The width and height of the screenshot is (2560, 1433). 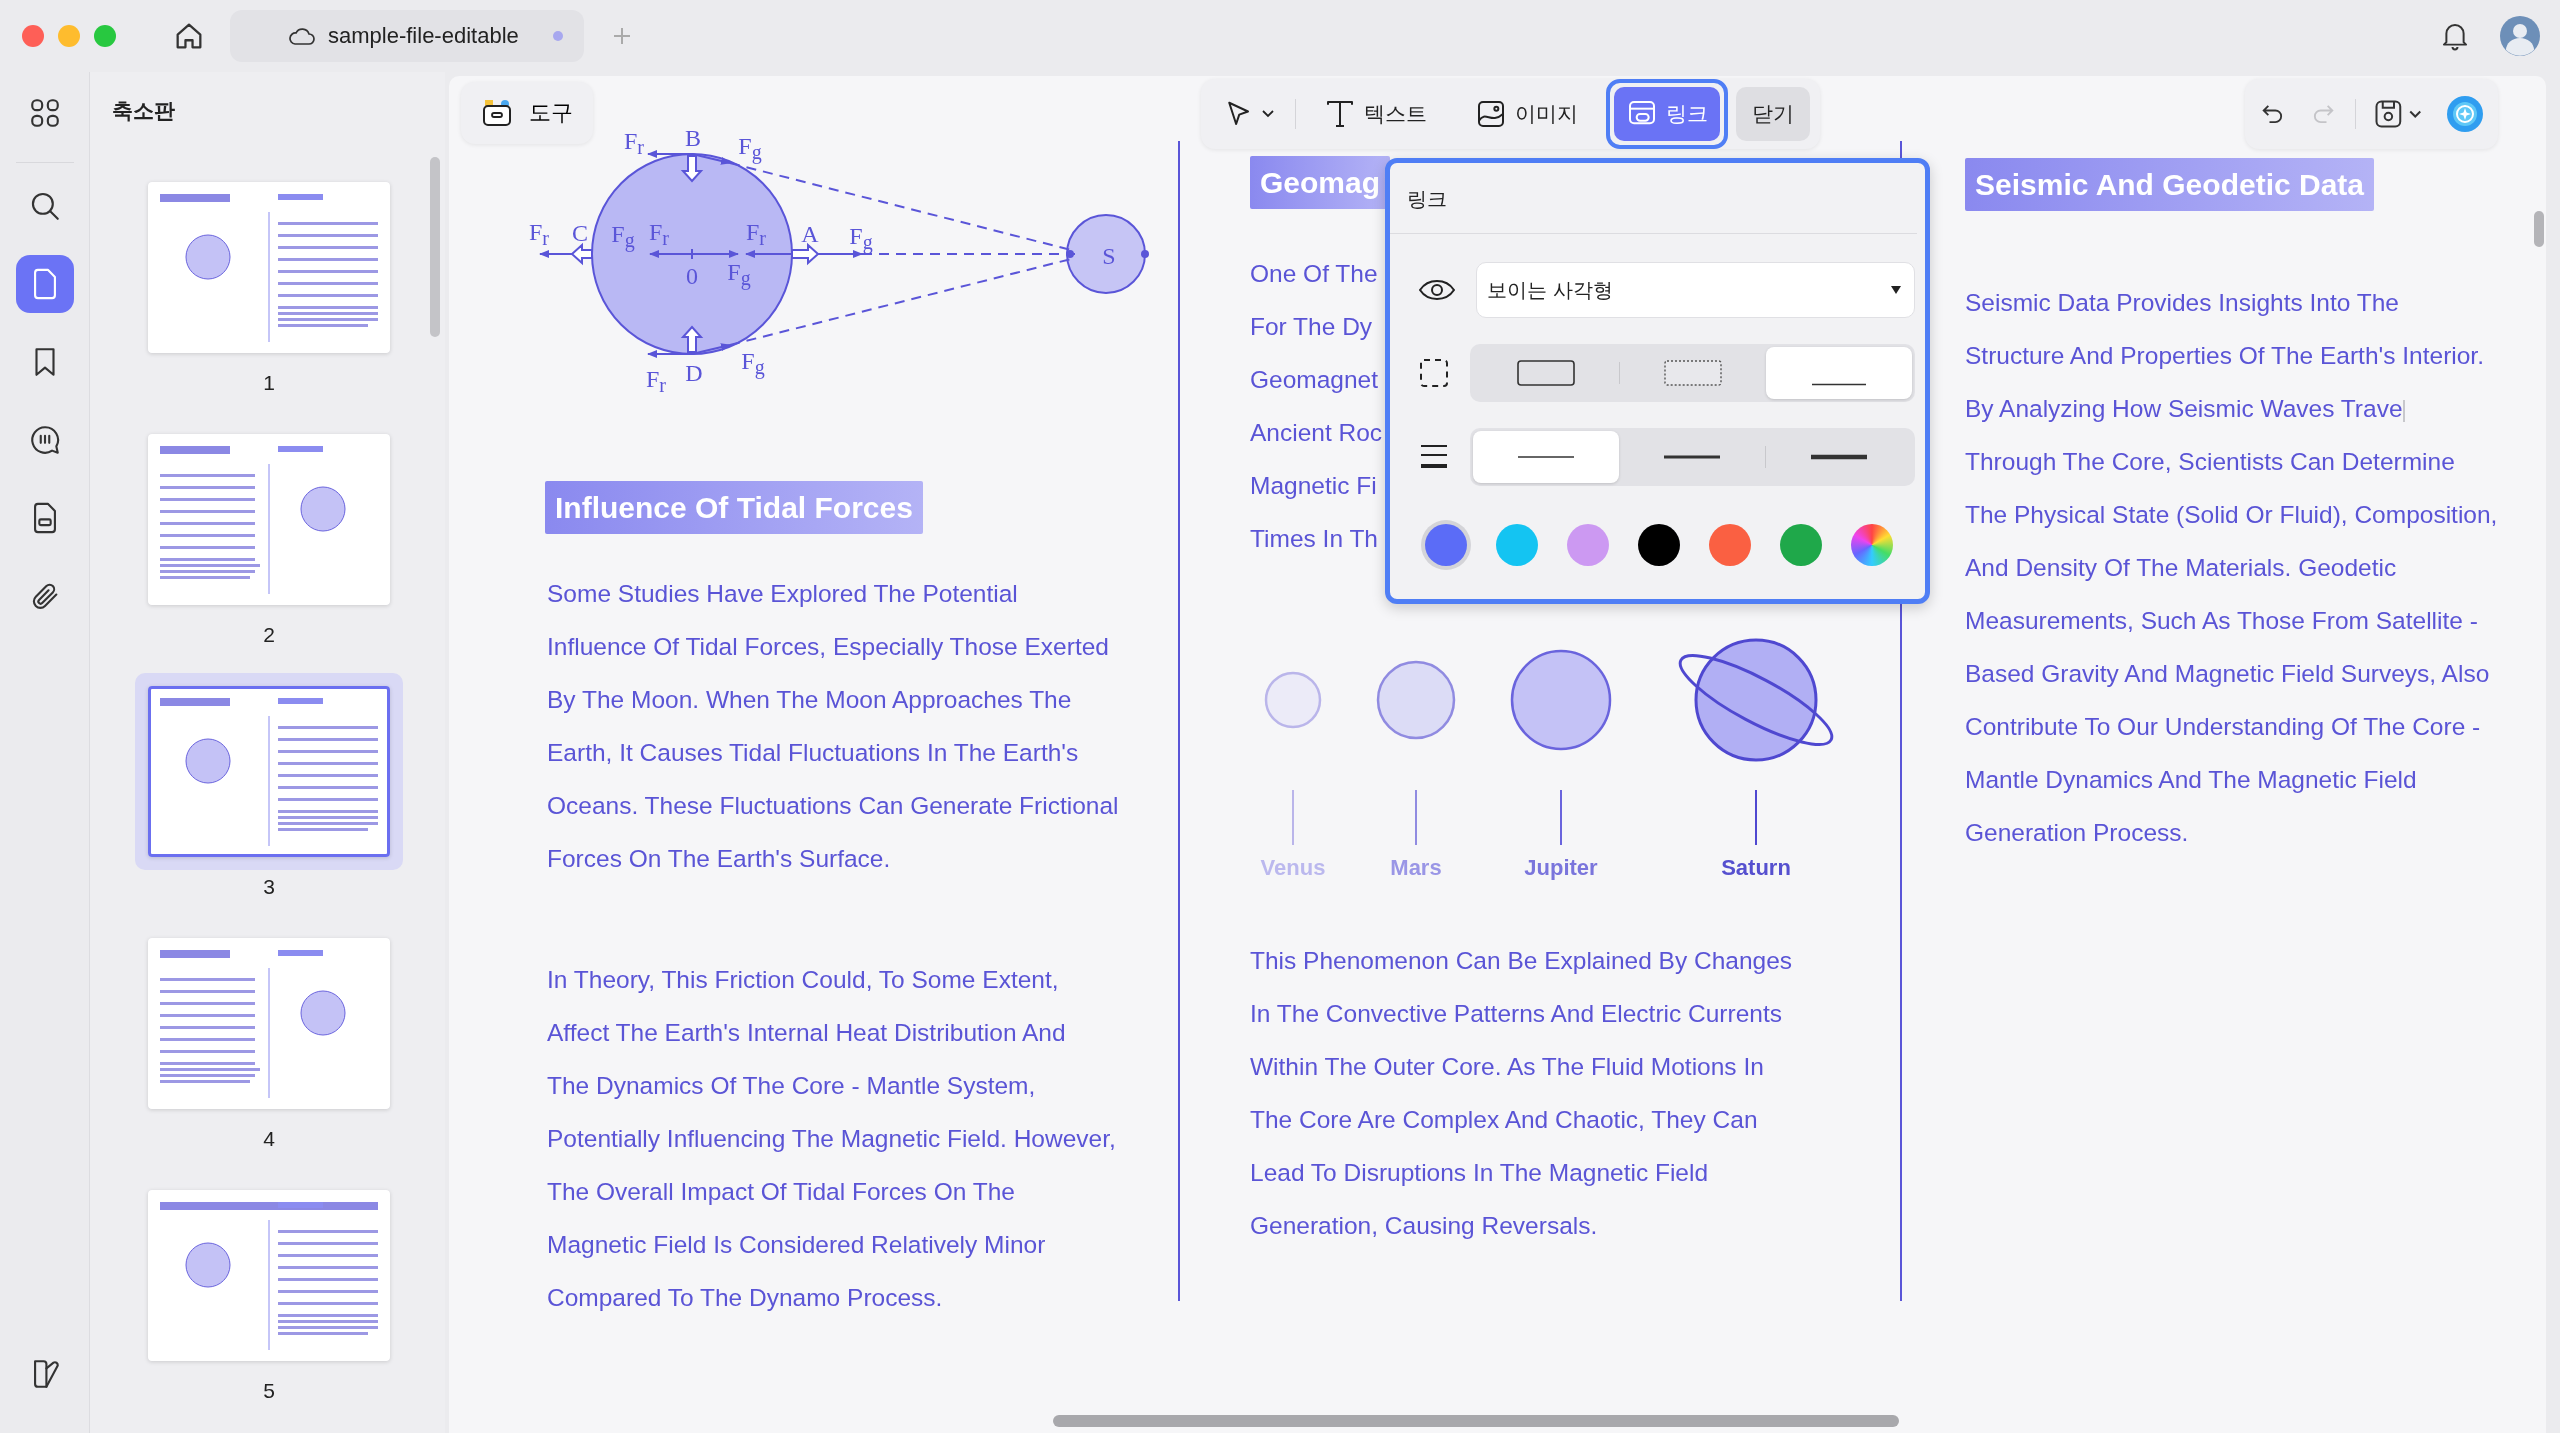 What do you see at coordinates (44, 284) in the screenshot?
I see `page-icon` at bounding box center [44, 284].